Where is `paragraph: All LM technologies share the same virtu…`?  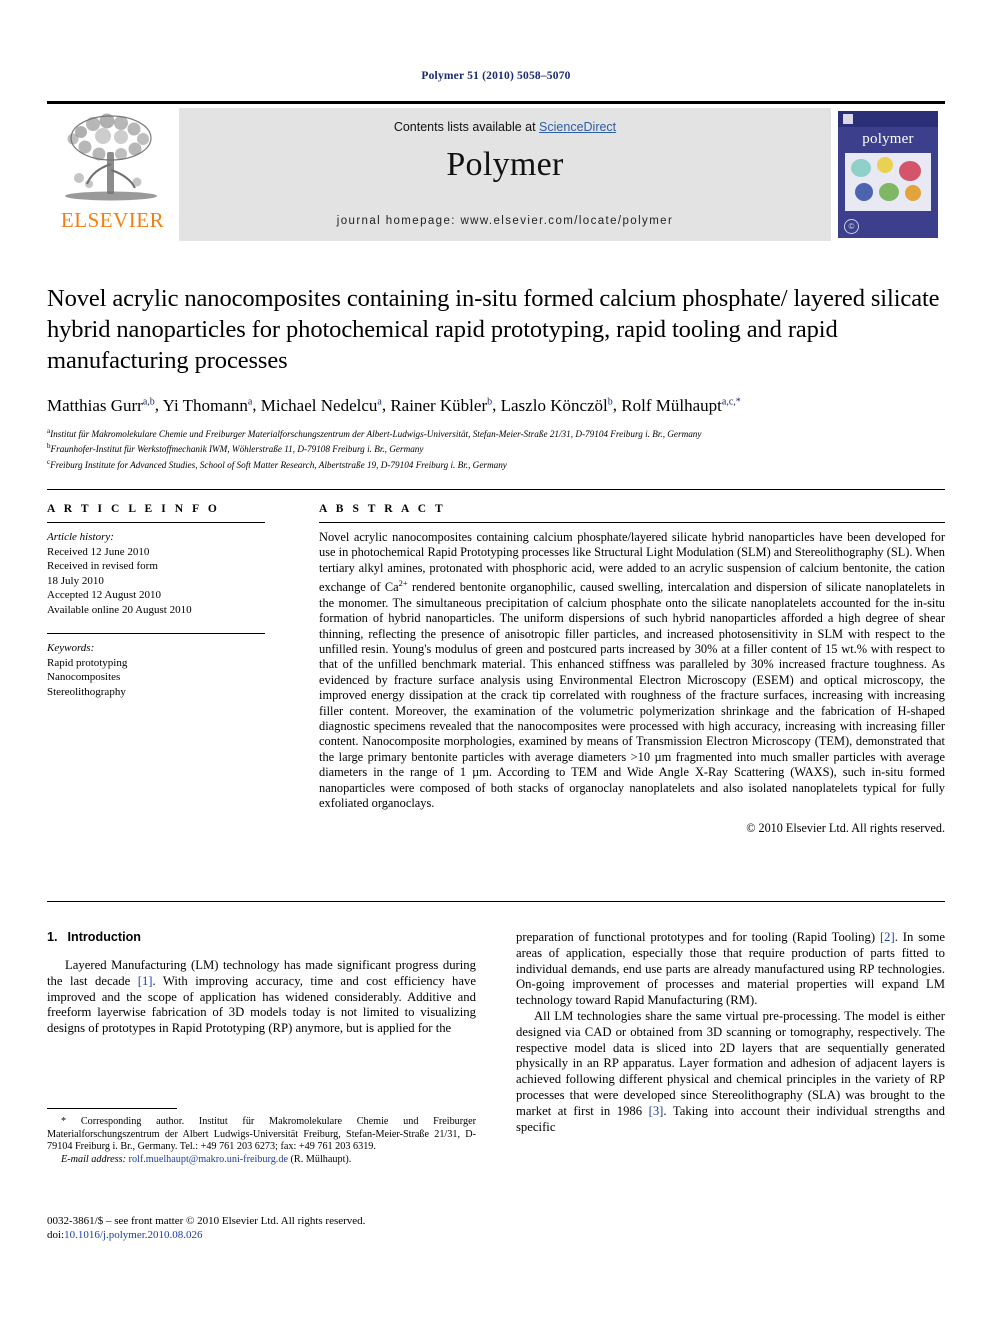 paragraph: All LM technologies share the same virtu… is located at coordinates (730, 1072).